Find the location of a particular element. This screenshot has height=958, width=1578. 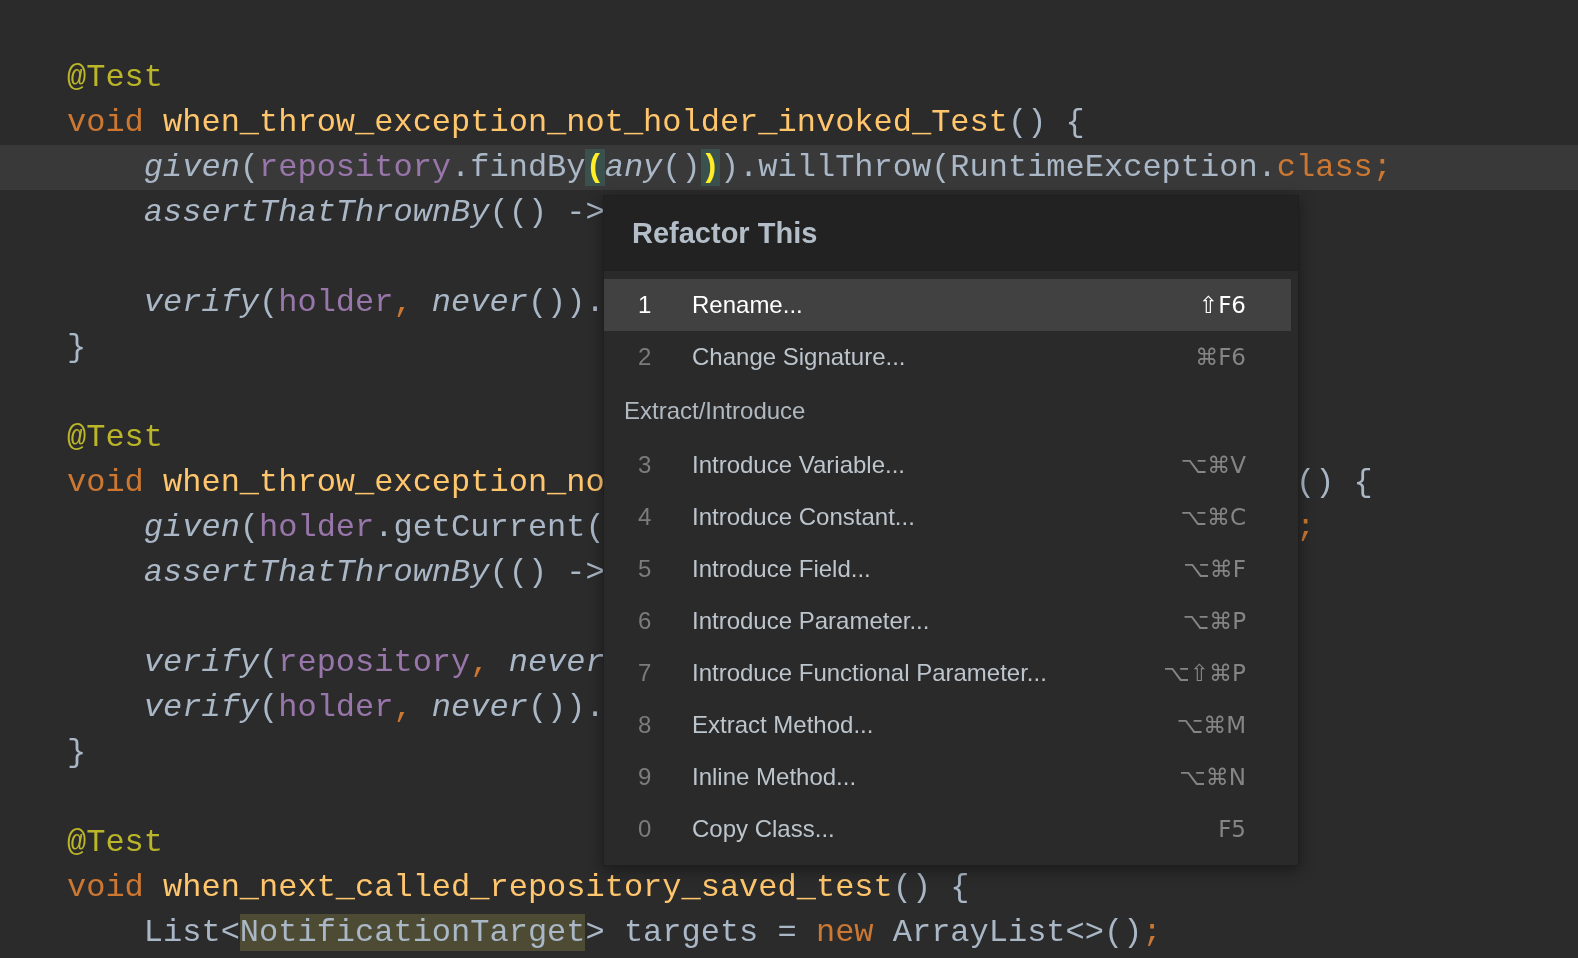

menu-item: 8 Extract Method... ⌥⌘M is located at coordinates (947, 725).